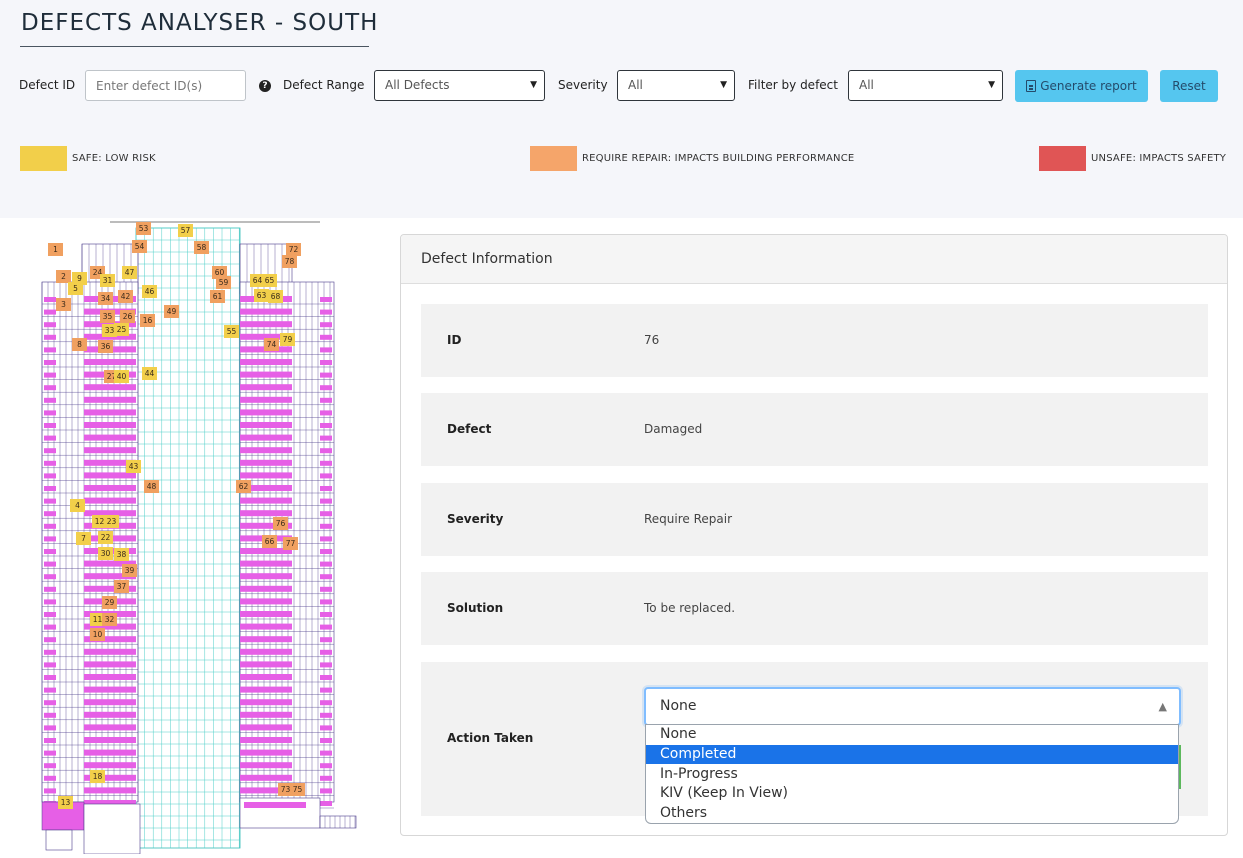  I want to click on action-label: Action Taken, so click(490, 738).